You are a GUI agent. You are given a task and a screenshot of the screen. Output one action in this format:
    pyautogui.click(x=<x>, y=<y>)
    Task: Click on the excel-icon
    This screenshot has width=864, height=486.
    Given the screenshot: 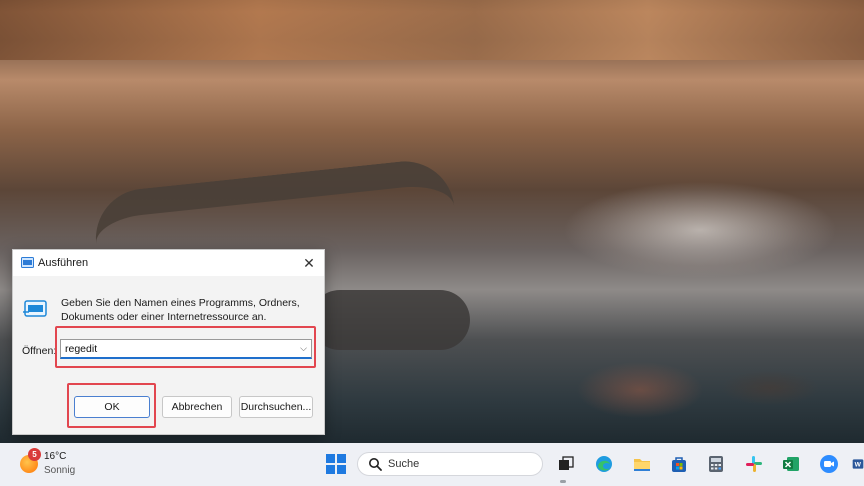 What is the action you would take?
    pyautogui.click(x=791, y=464)
    